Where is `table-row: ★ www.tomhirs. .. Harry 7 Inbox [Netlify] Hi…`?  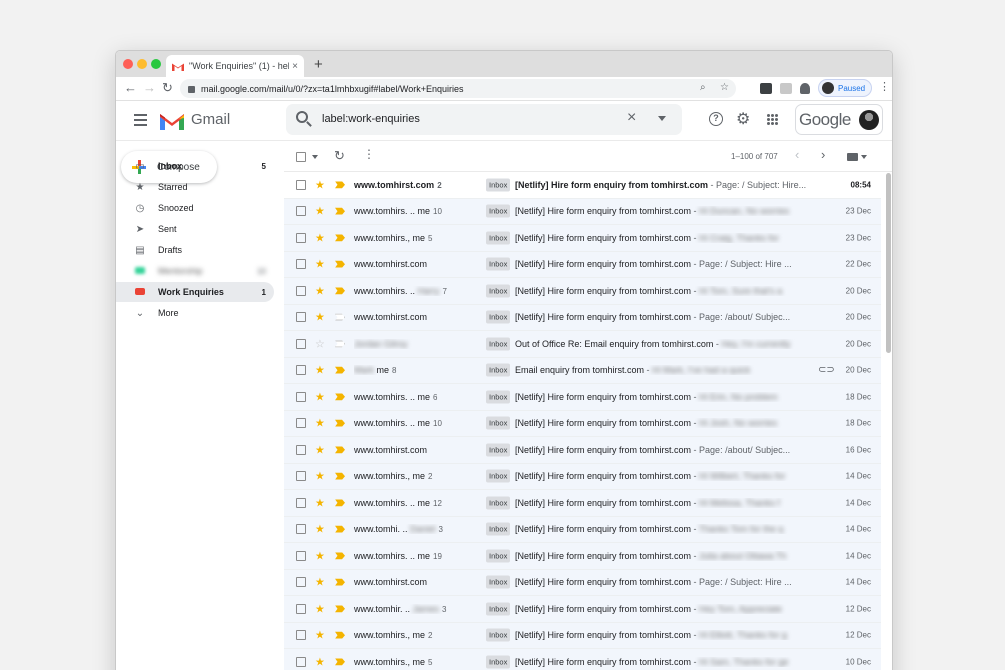 table-row: ★ www.tomhirs. .. Harry 7 Inbox [Netlify] Hi… is located at coordinates (582, 291).